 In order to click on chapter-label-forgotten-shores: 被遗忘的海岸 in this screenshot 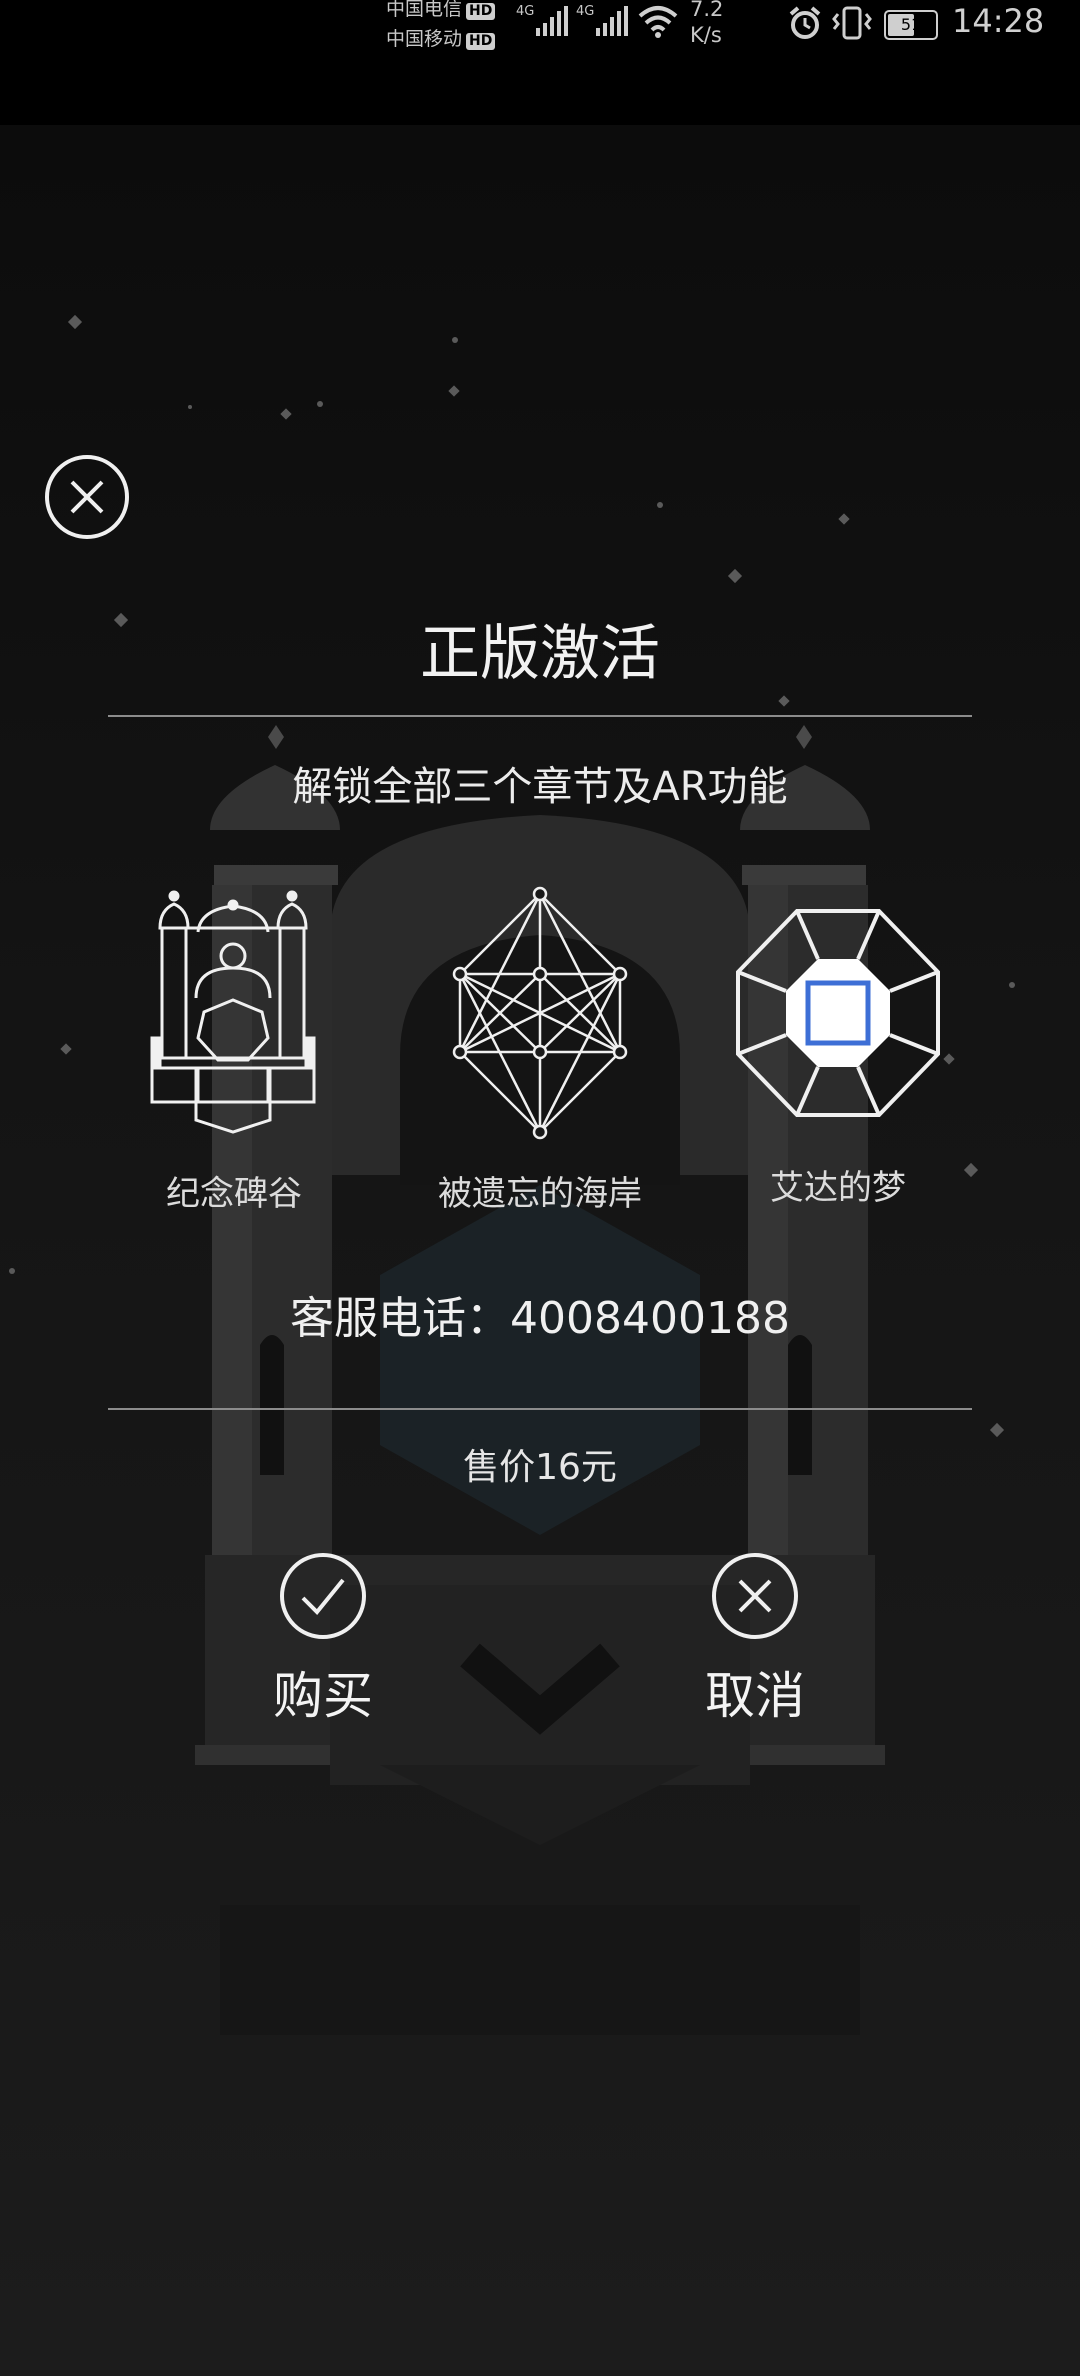, I will do `click(540, 1194)`.